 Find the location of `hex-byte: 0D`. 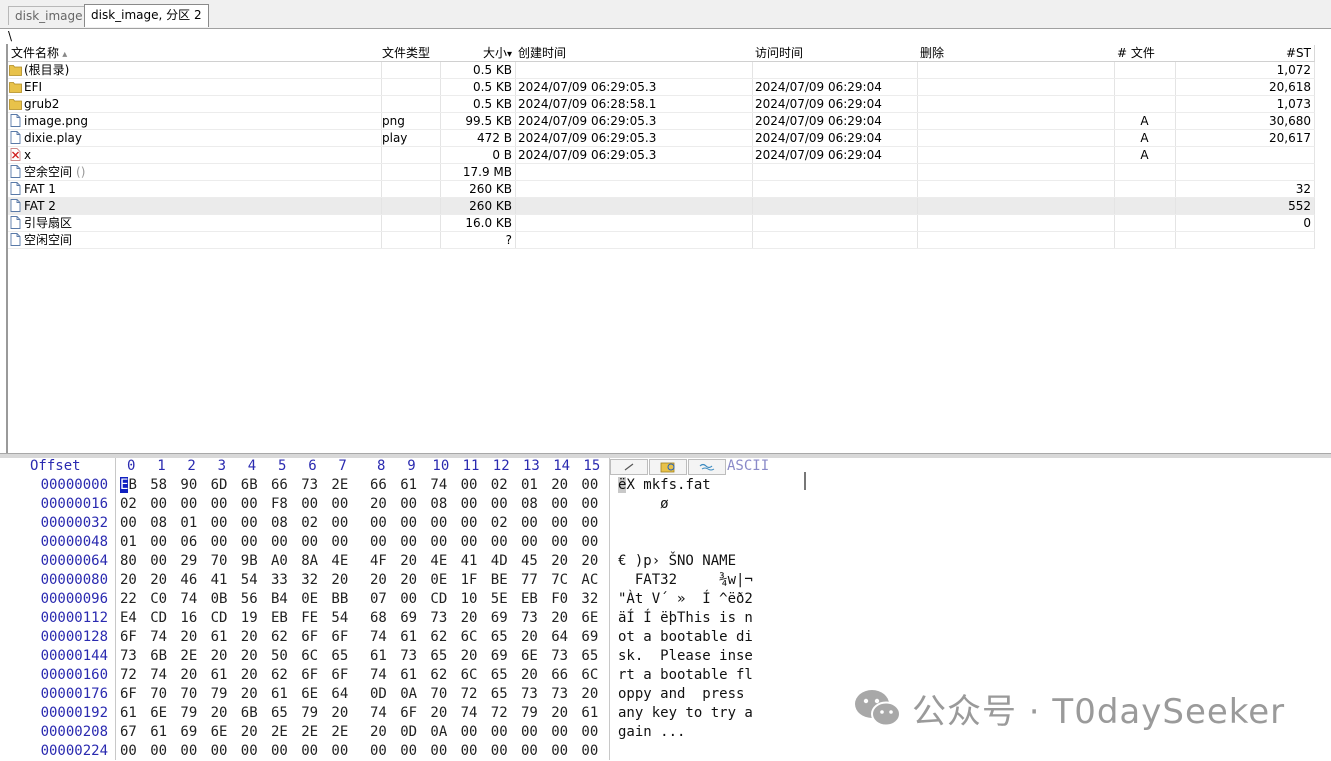

hex-byte: 0D is located at coordinates (412, 732).